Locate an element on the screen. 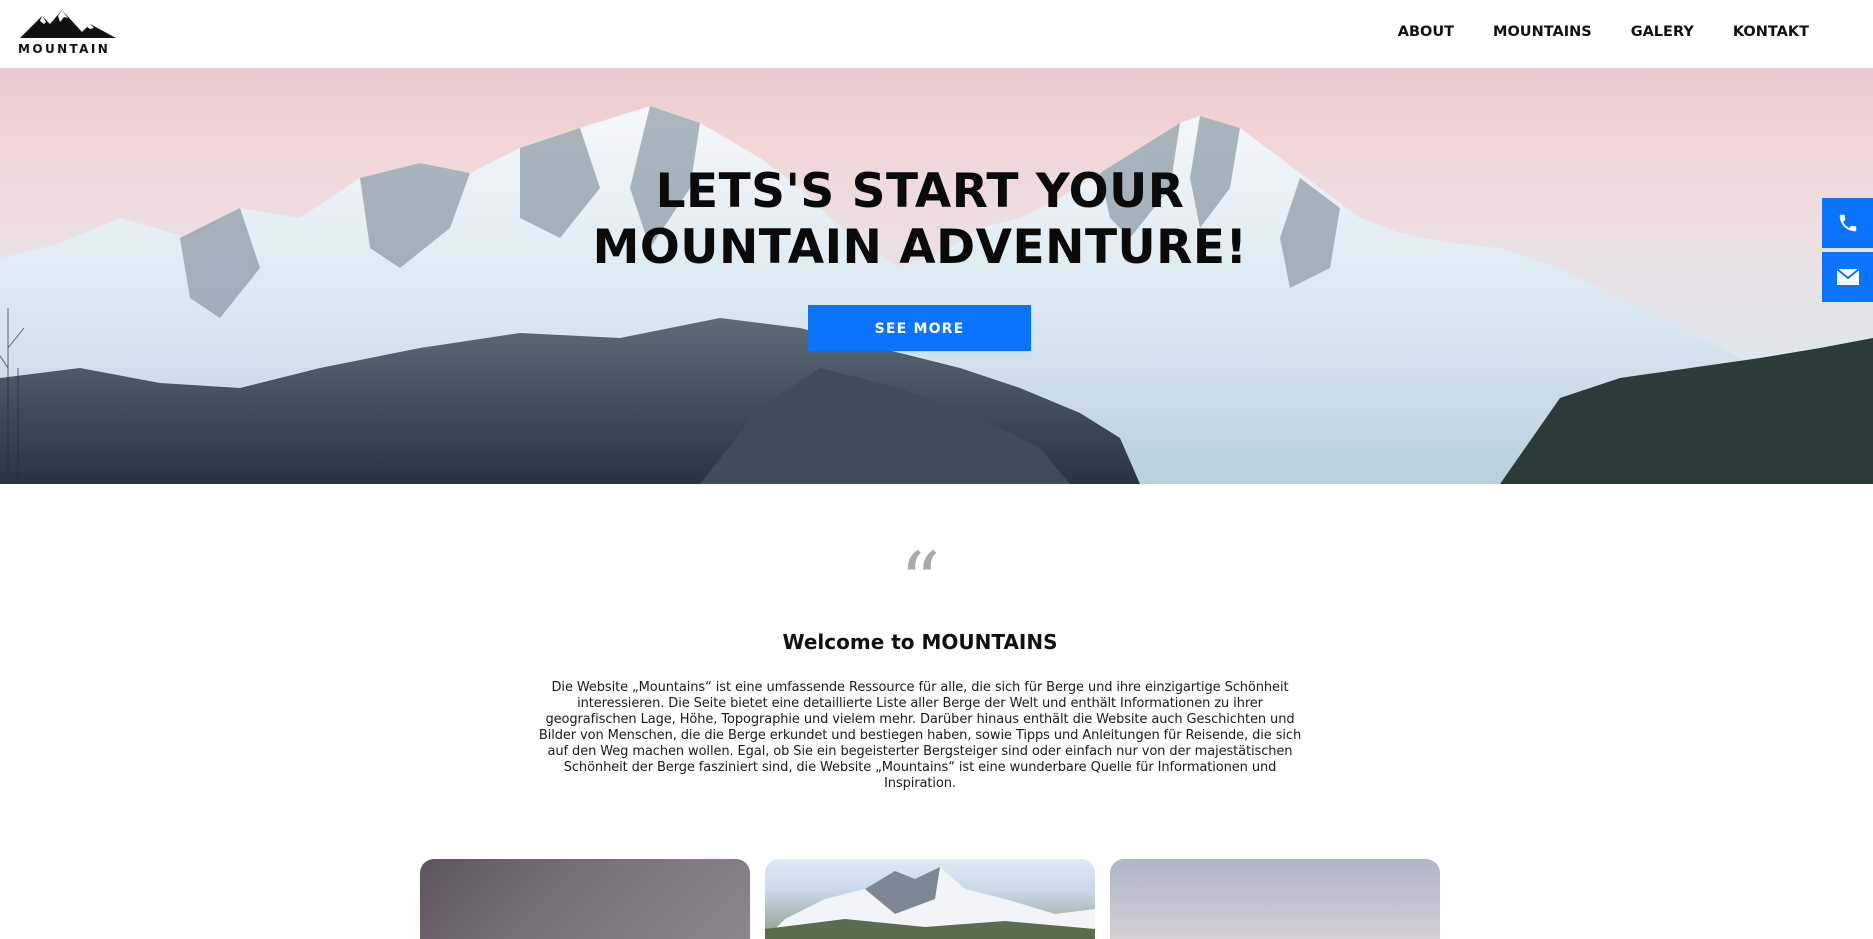 The image size is (1873, 939). welcome-title: Welcome to MOUNTAINS is located at coordinates (920, 642).